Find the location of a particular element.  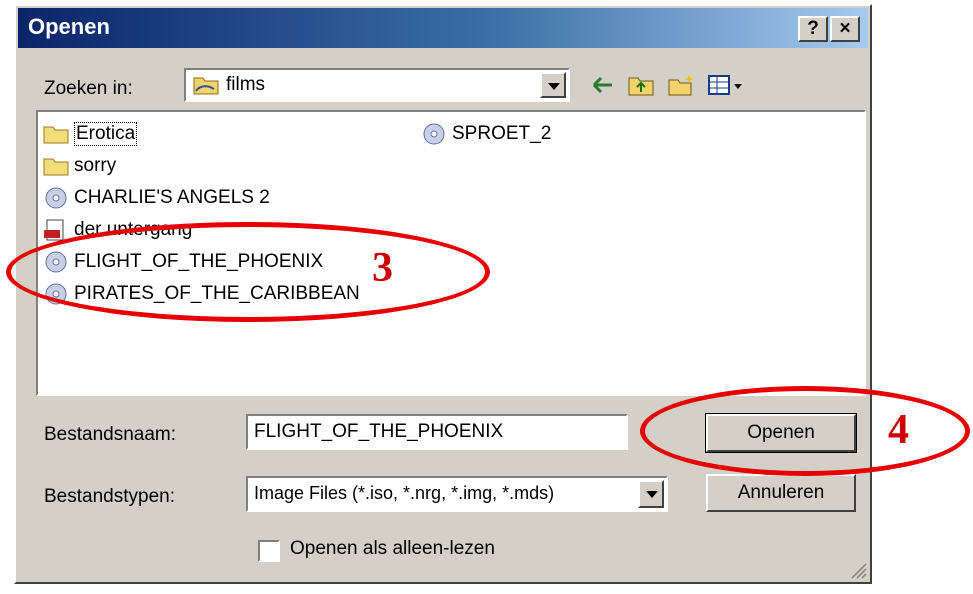

cancel-button: Annuleren is located at coordinates (781, 493).